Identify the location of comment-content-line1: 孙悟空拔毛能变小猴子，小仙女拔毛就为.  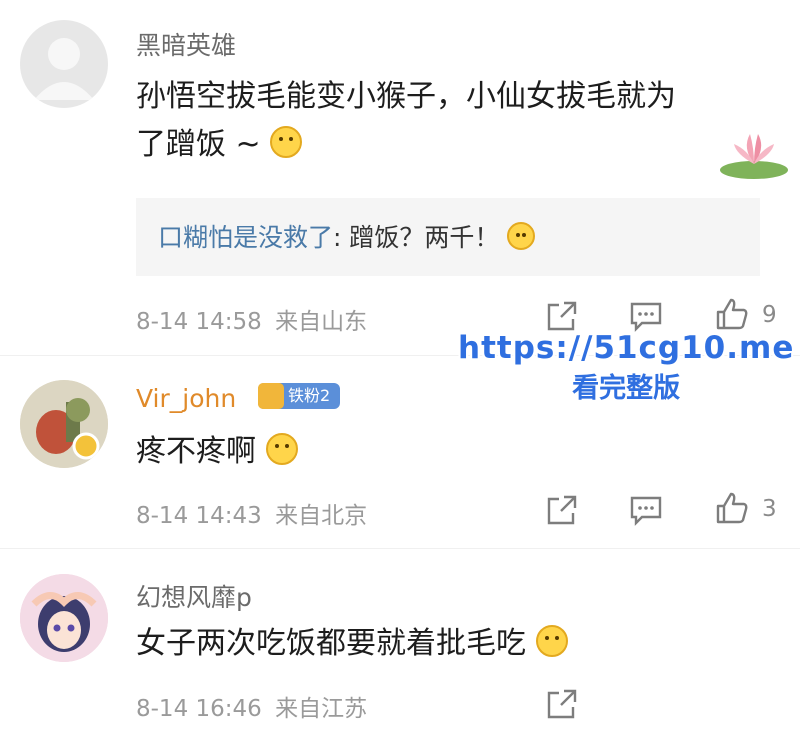
(406, 96).